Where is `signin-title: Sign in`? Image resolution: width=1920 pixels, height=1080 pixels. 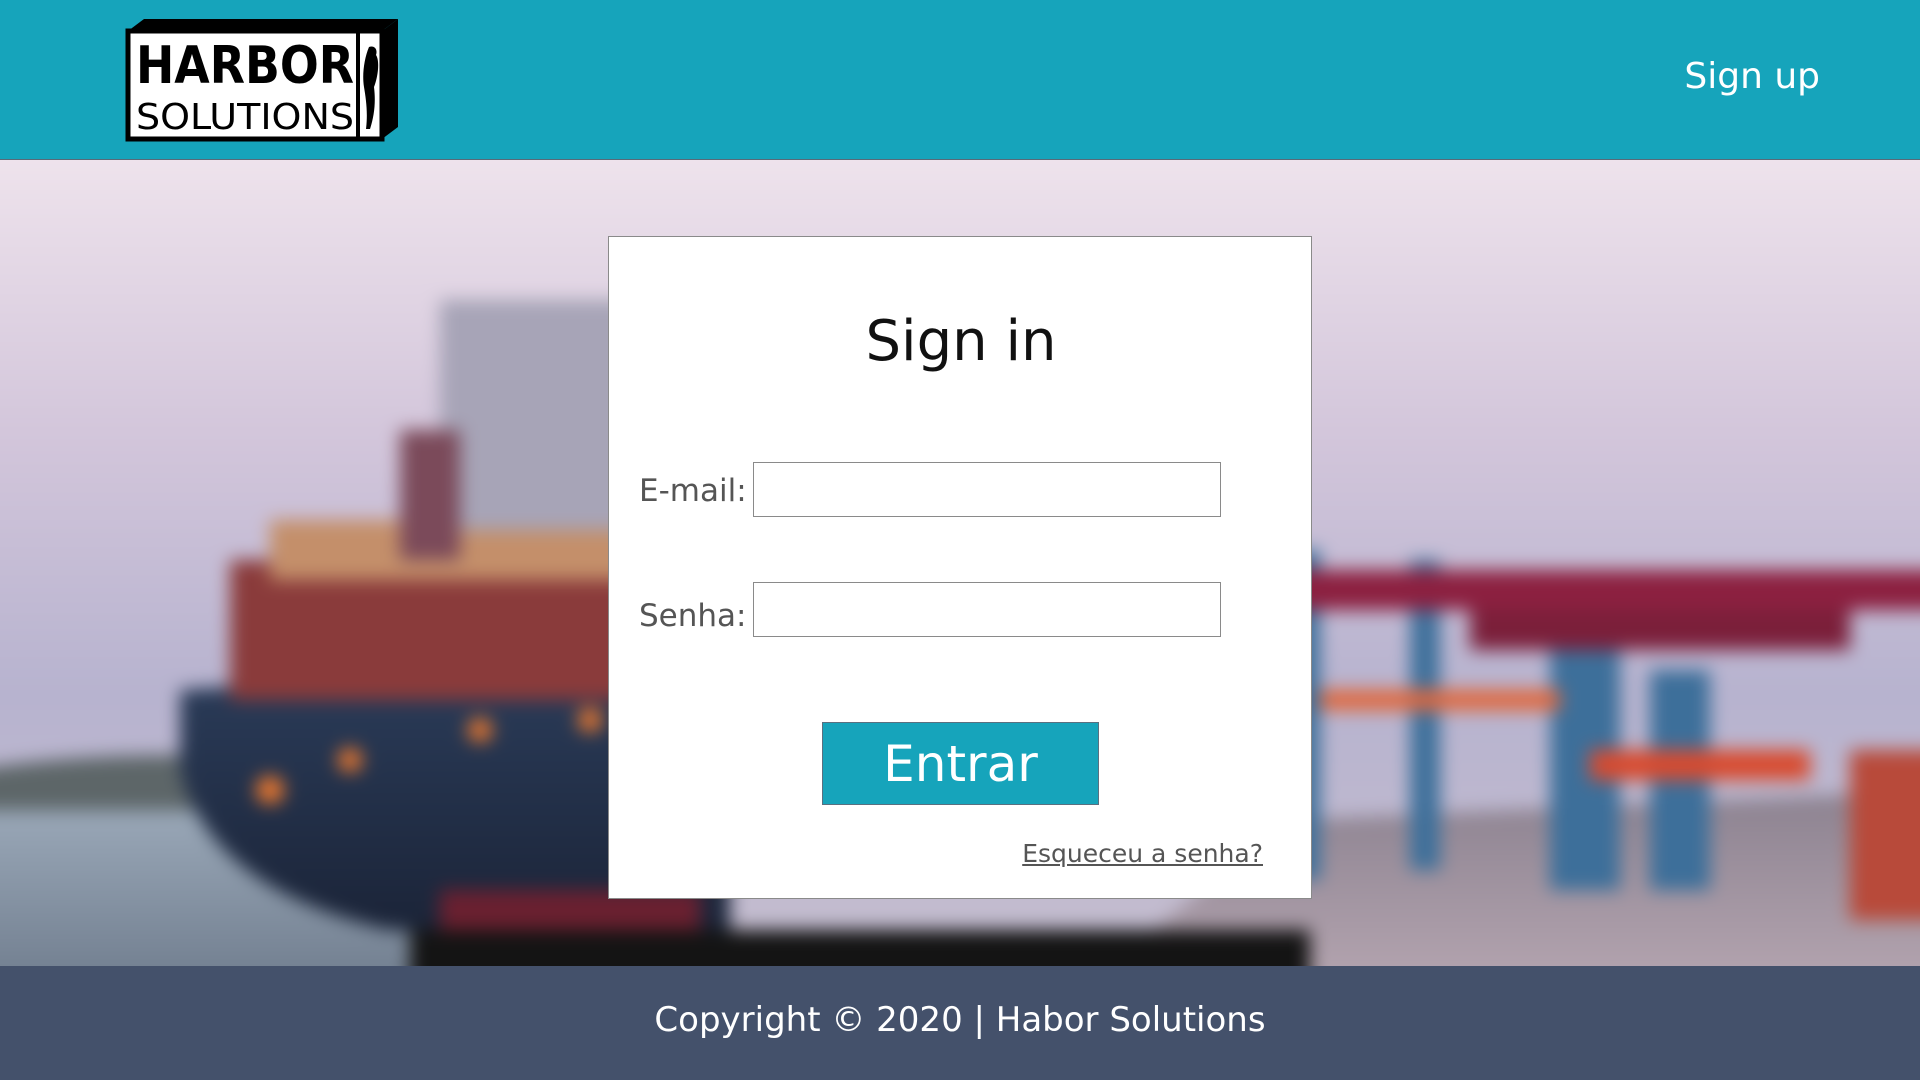 signin-title: Sign in is located at coordinates (961, 341).